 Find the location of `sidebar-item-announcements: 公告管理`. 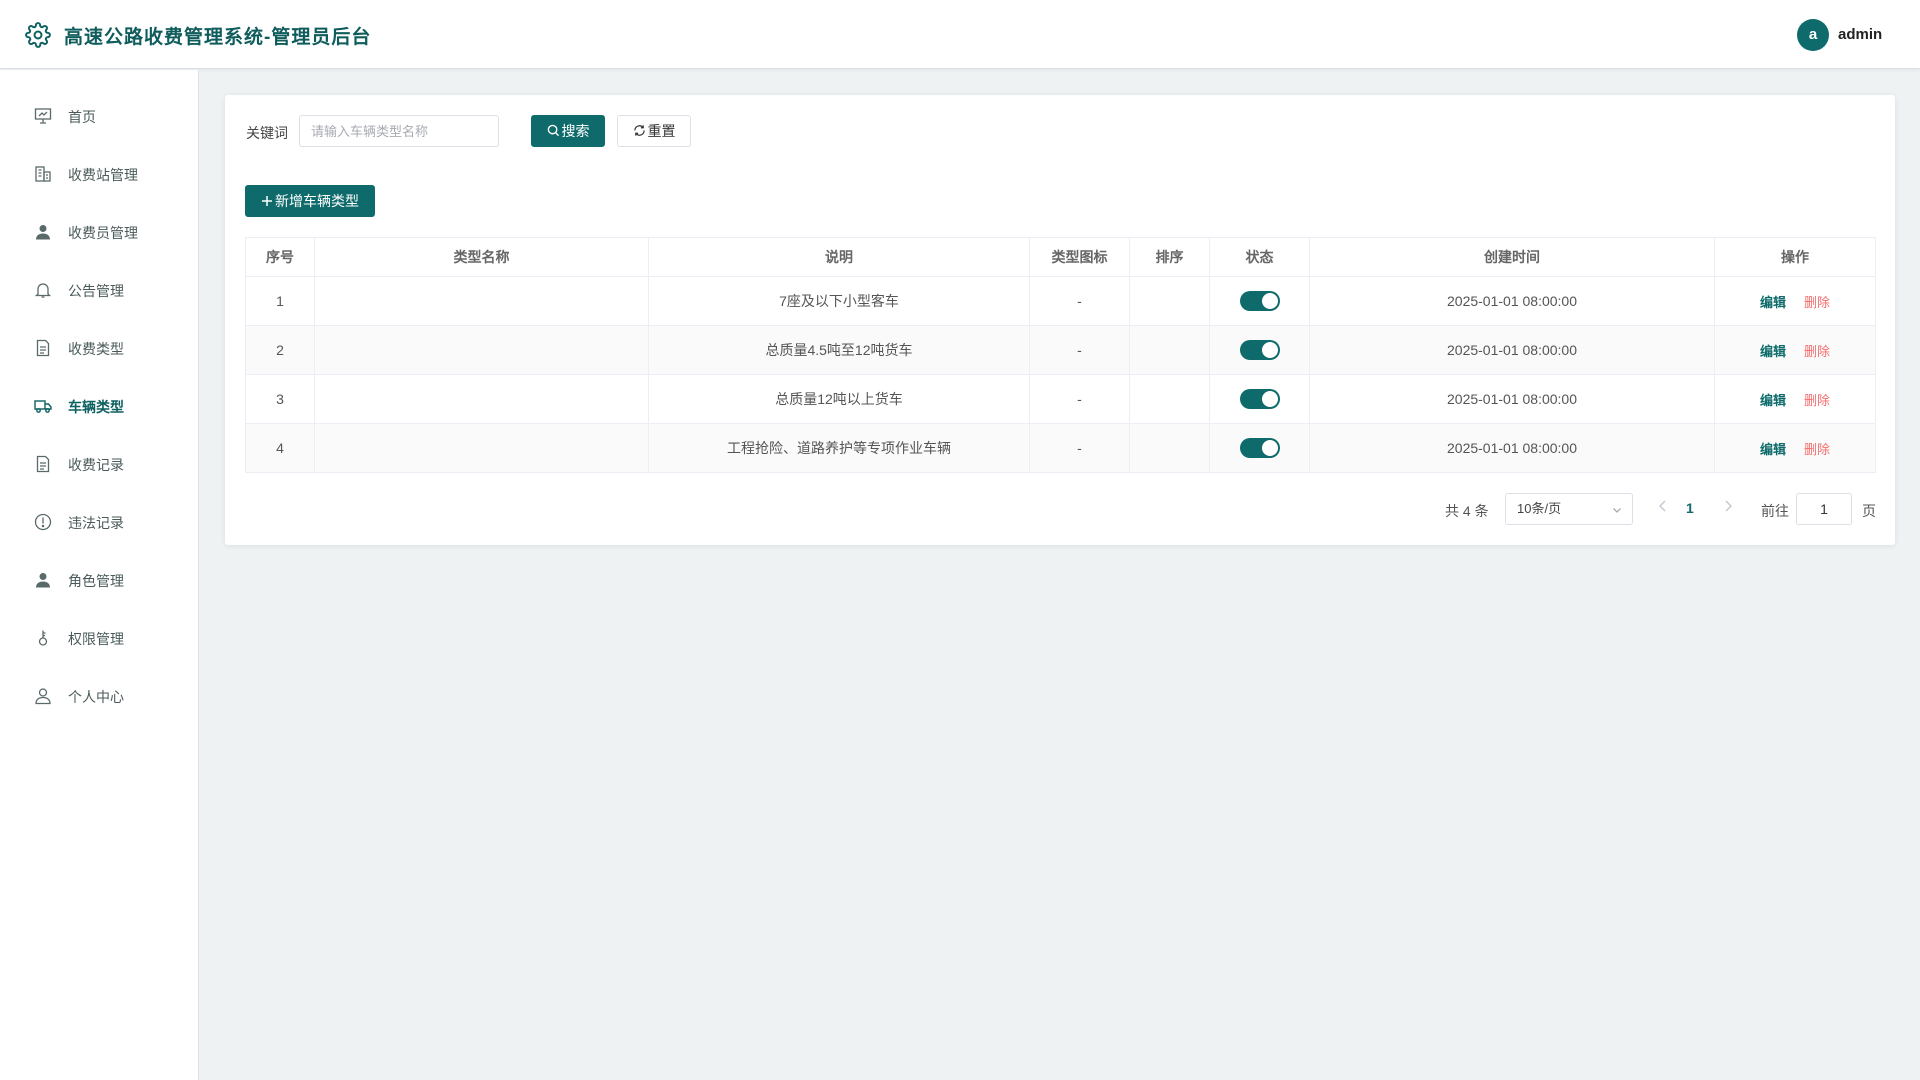

sidebar-item-announcements: 公告管理 is located at coordinates (99, 290).